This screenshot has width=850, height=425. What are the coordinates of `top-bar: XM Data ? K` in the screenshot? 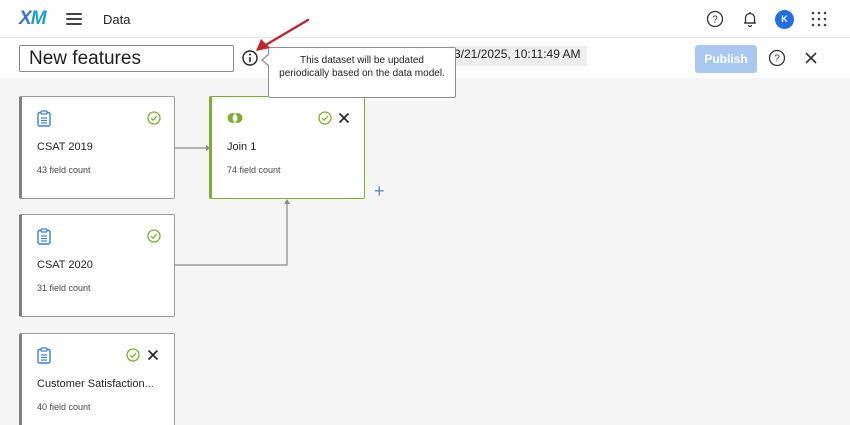 It's located at (425, 19).